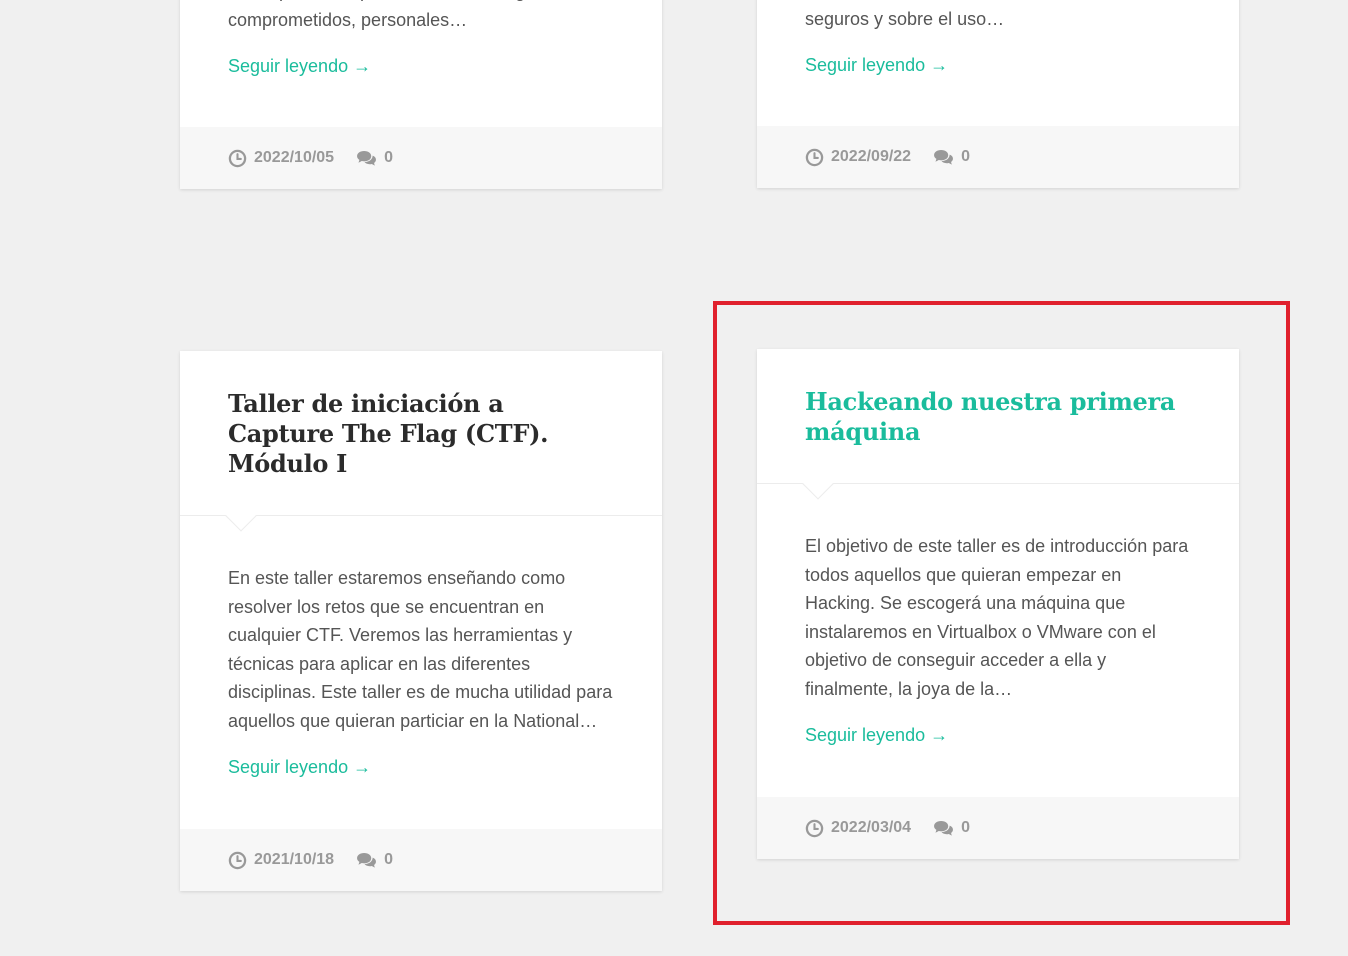 This screenshot has width=1348, height=956. What do you see at coordinates (998, 417) in the screenshot?
I see `post-title: Hackeando nuestra primera máquina` at bounding box center [998, 417].